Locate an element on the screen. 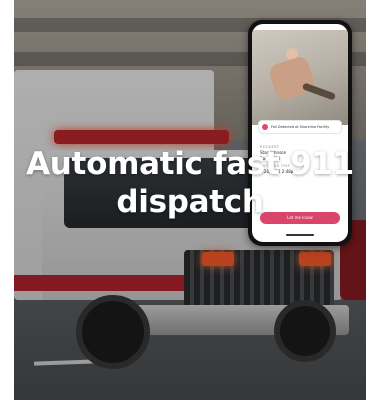  home-indicator is located at coordinates (300, 235).